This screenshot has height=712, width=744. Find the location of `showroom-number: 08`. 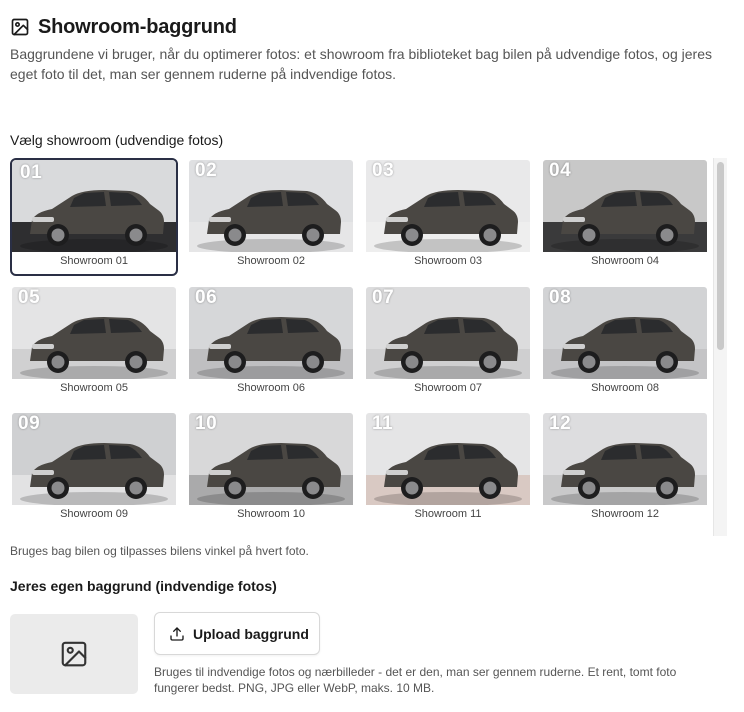

showroom-number: 08 is located at coordinates (560, 297).